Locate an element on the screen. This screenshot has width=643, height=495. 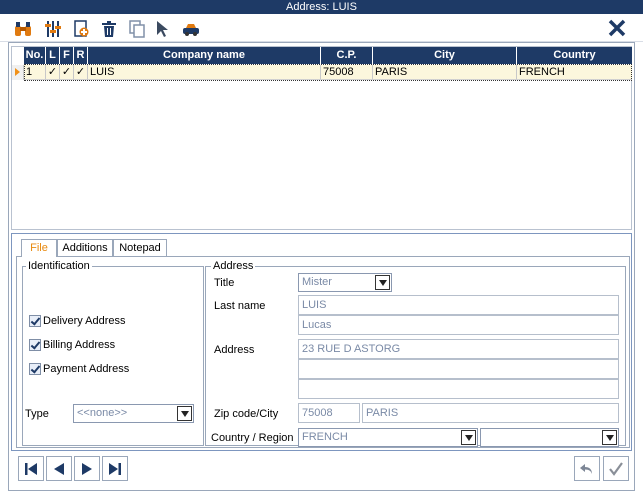
zip-field: 75008 is located at coordinates (329, 413).